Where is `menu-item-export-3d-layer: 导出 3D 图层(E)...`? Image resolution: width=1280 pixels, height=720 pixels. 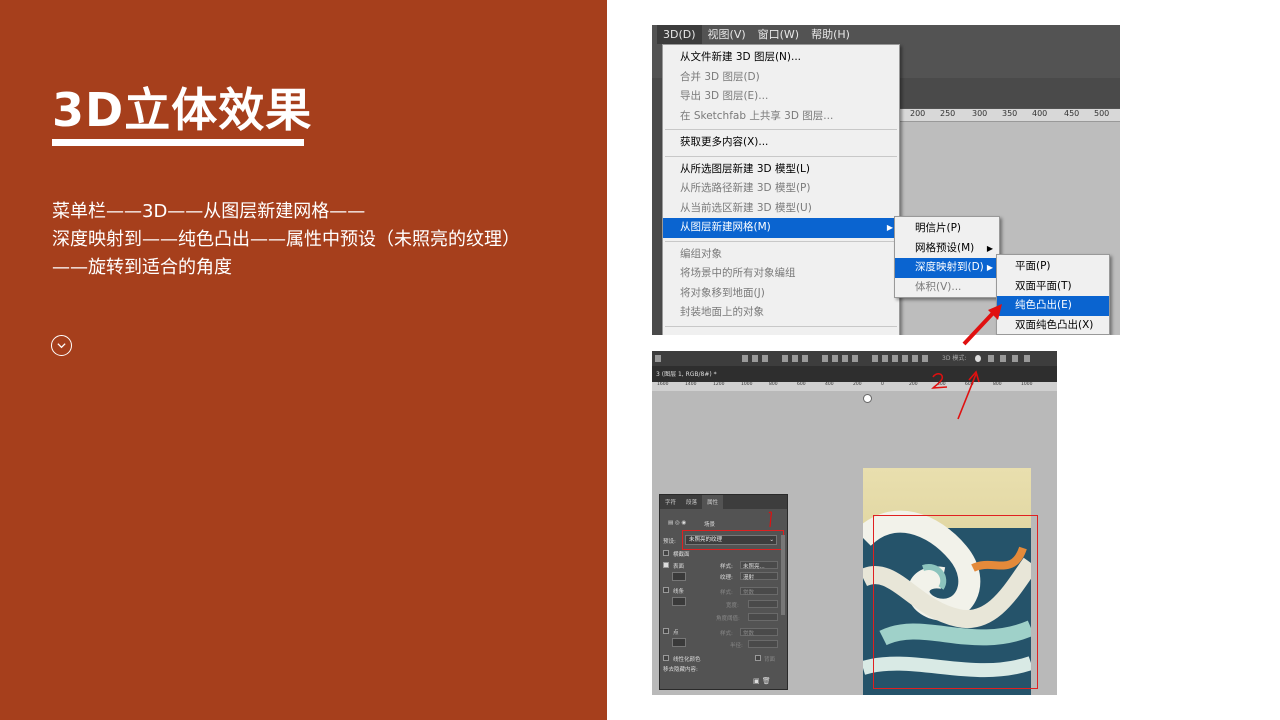
menu-item-export-3d-layer: 导出 3D 图层(E)... is located at coordinates (781, 97).